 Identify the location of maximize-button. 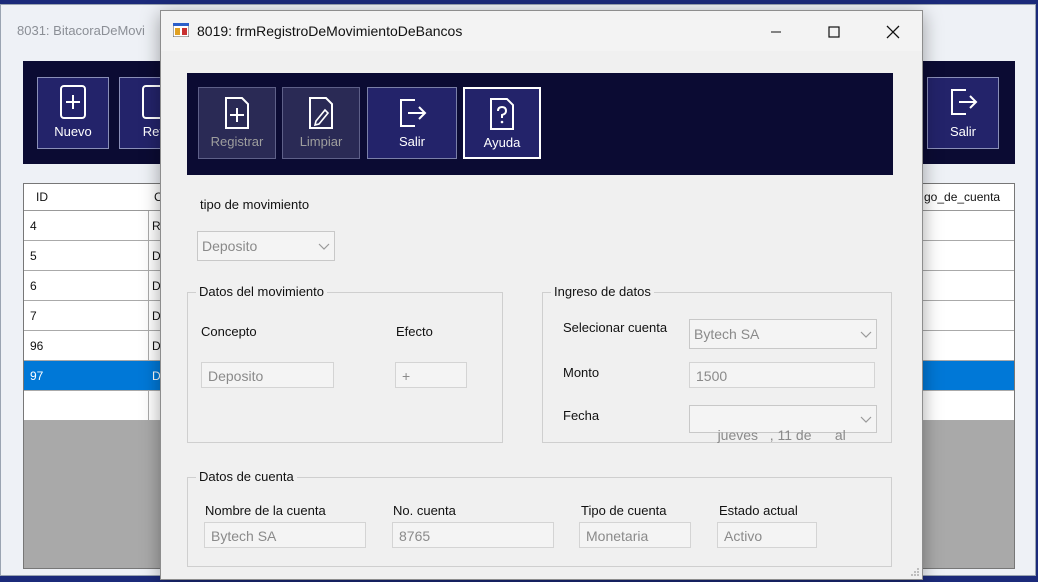
(834, 32).